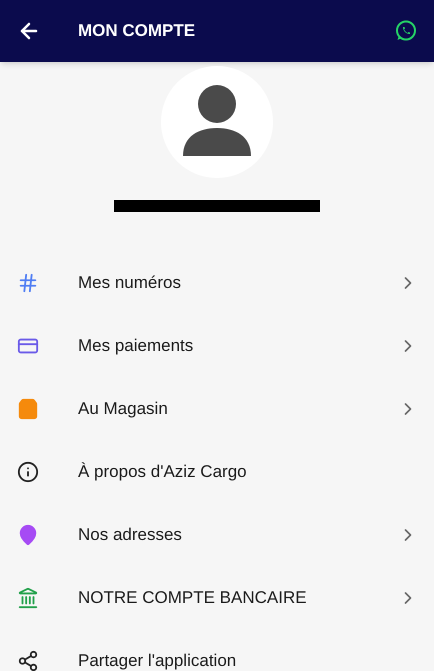 The height and width of the screenshot is (671, 434). I want to click on person-icon, so click(217, 120).